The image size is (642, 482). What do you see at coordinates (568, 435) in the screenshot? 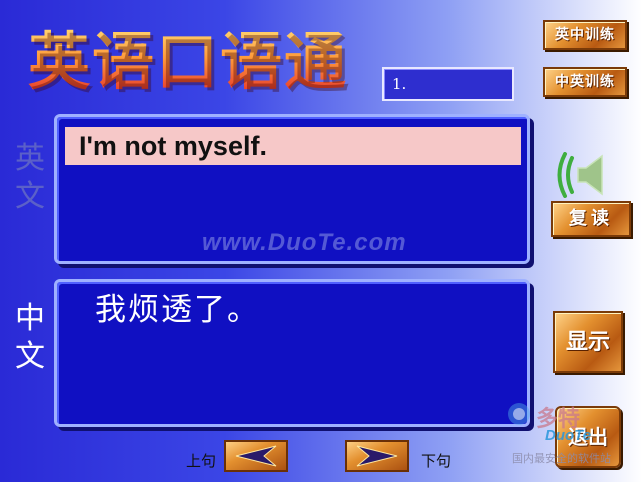
I see `site-logo-latin: DuoTe` at bounding box center [568, 435].